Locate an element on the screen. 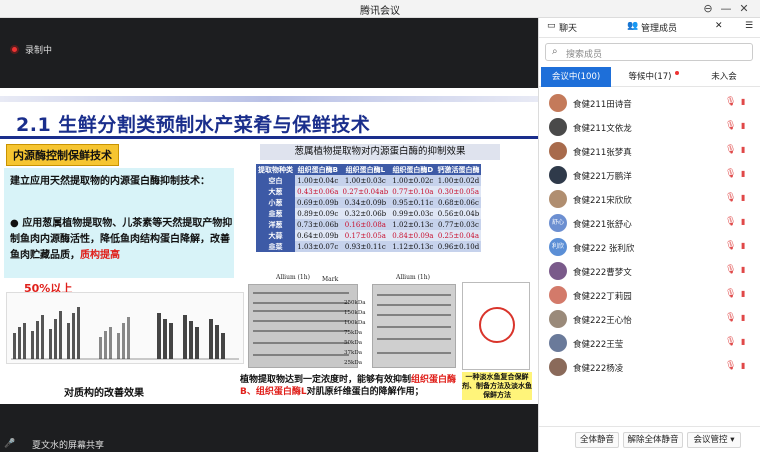 This screenshot has height=452, width=760. table-cell: 1.00±0.02c is located at coordinates (413, 180).